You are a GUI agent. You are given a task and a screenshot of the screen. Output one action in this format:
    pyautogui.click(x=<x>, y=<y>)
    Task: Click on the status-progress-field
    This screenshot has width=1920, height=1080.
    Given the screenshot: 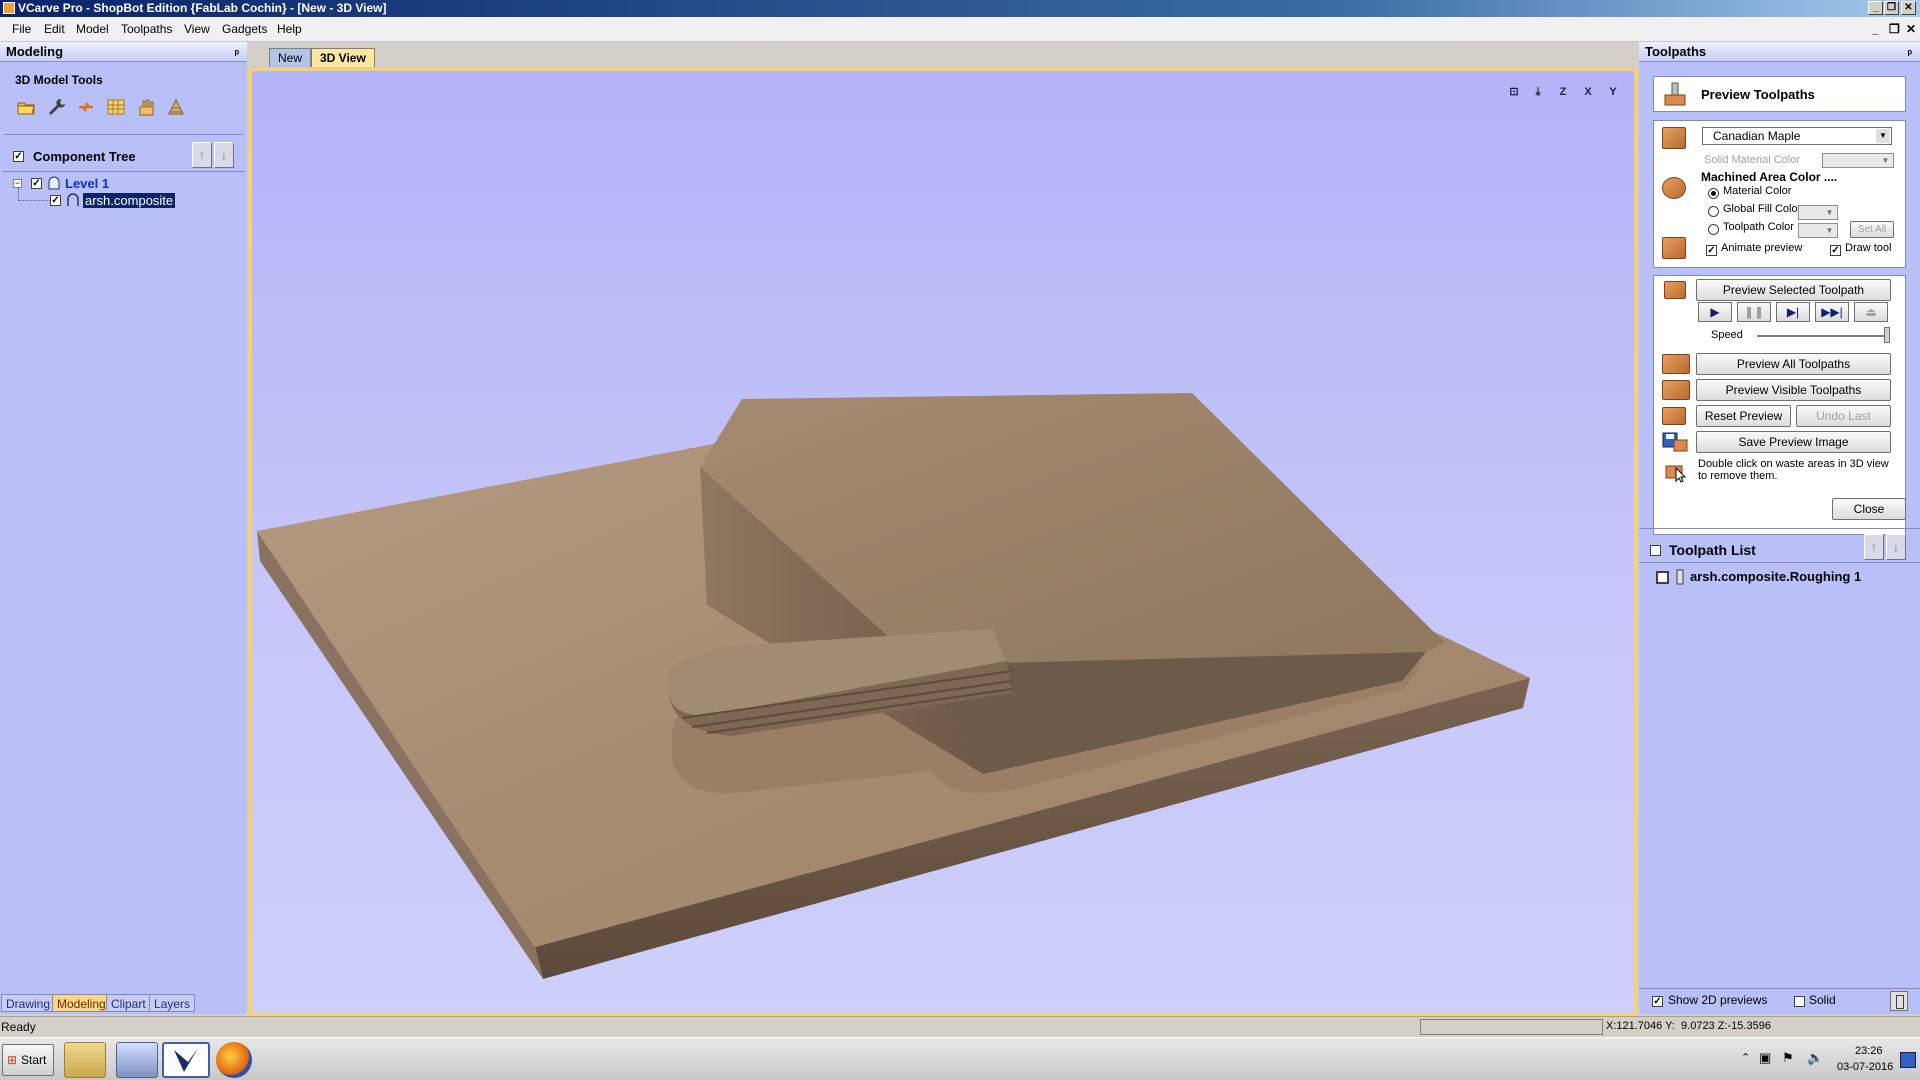 What is the action you would take?
    pyautogui.click(x=1511, y=1027)
    